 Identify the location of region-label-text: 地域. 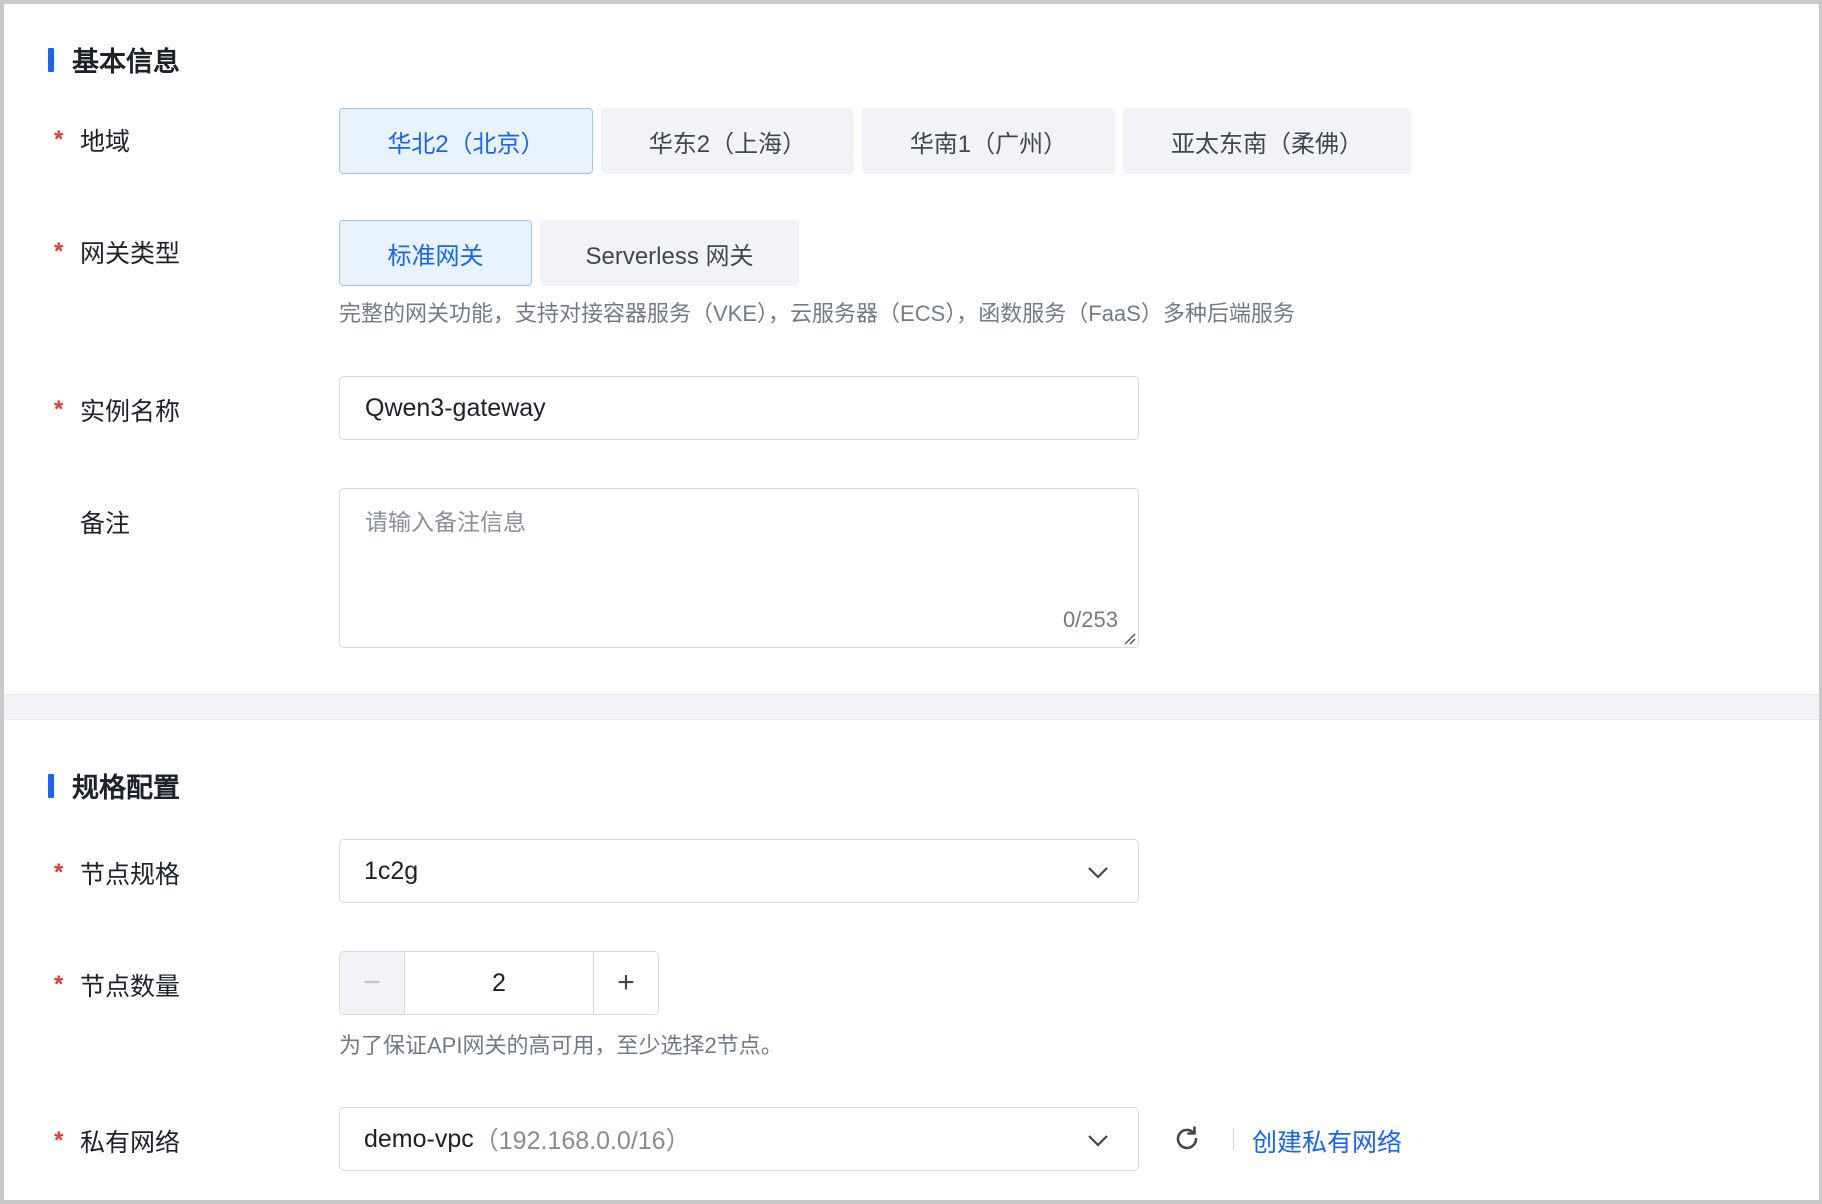
(105, 142).